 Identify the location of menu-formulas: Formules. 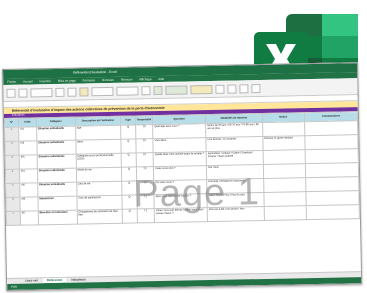
(89, 80).